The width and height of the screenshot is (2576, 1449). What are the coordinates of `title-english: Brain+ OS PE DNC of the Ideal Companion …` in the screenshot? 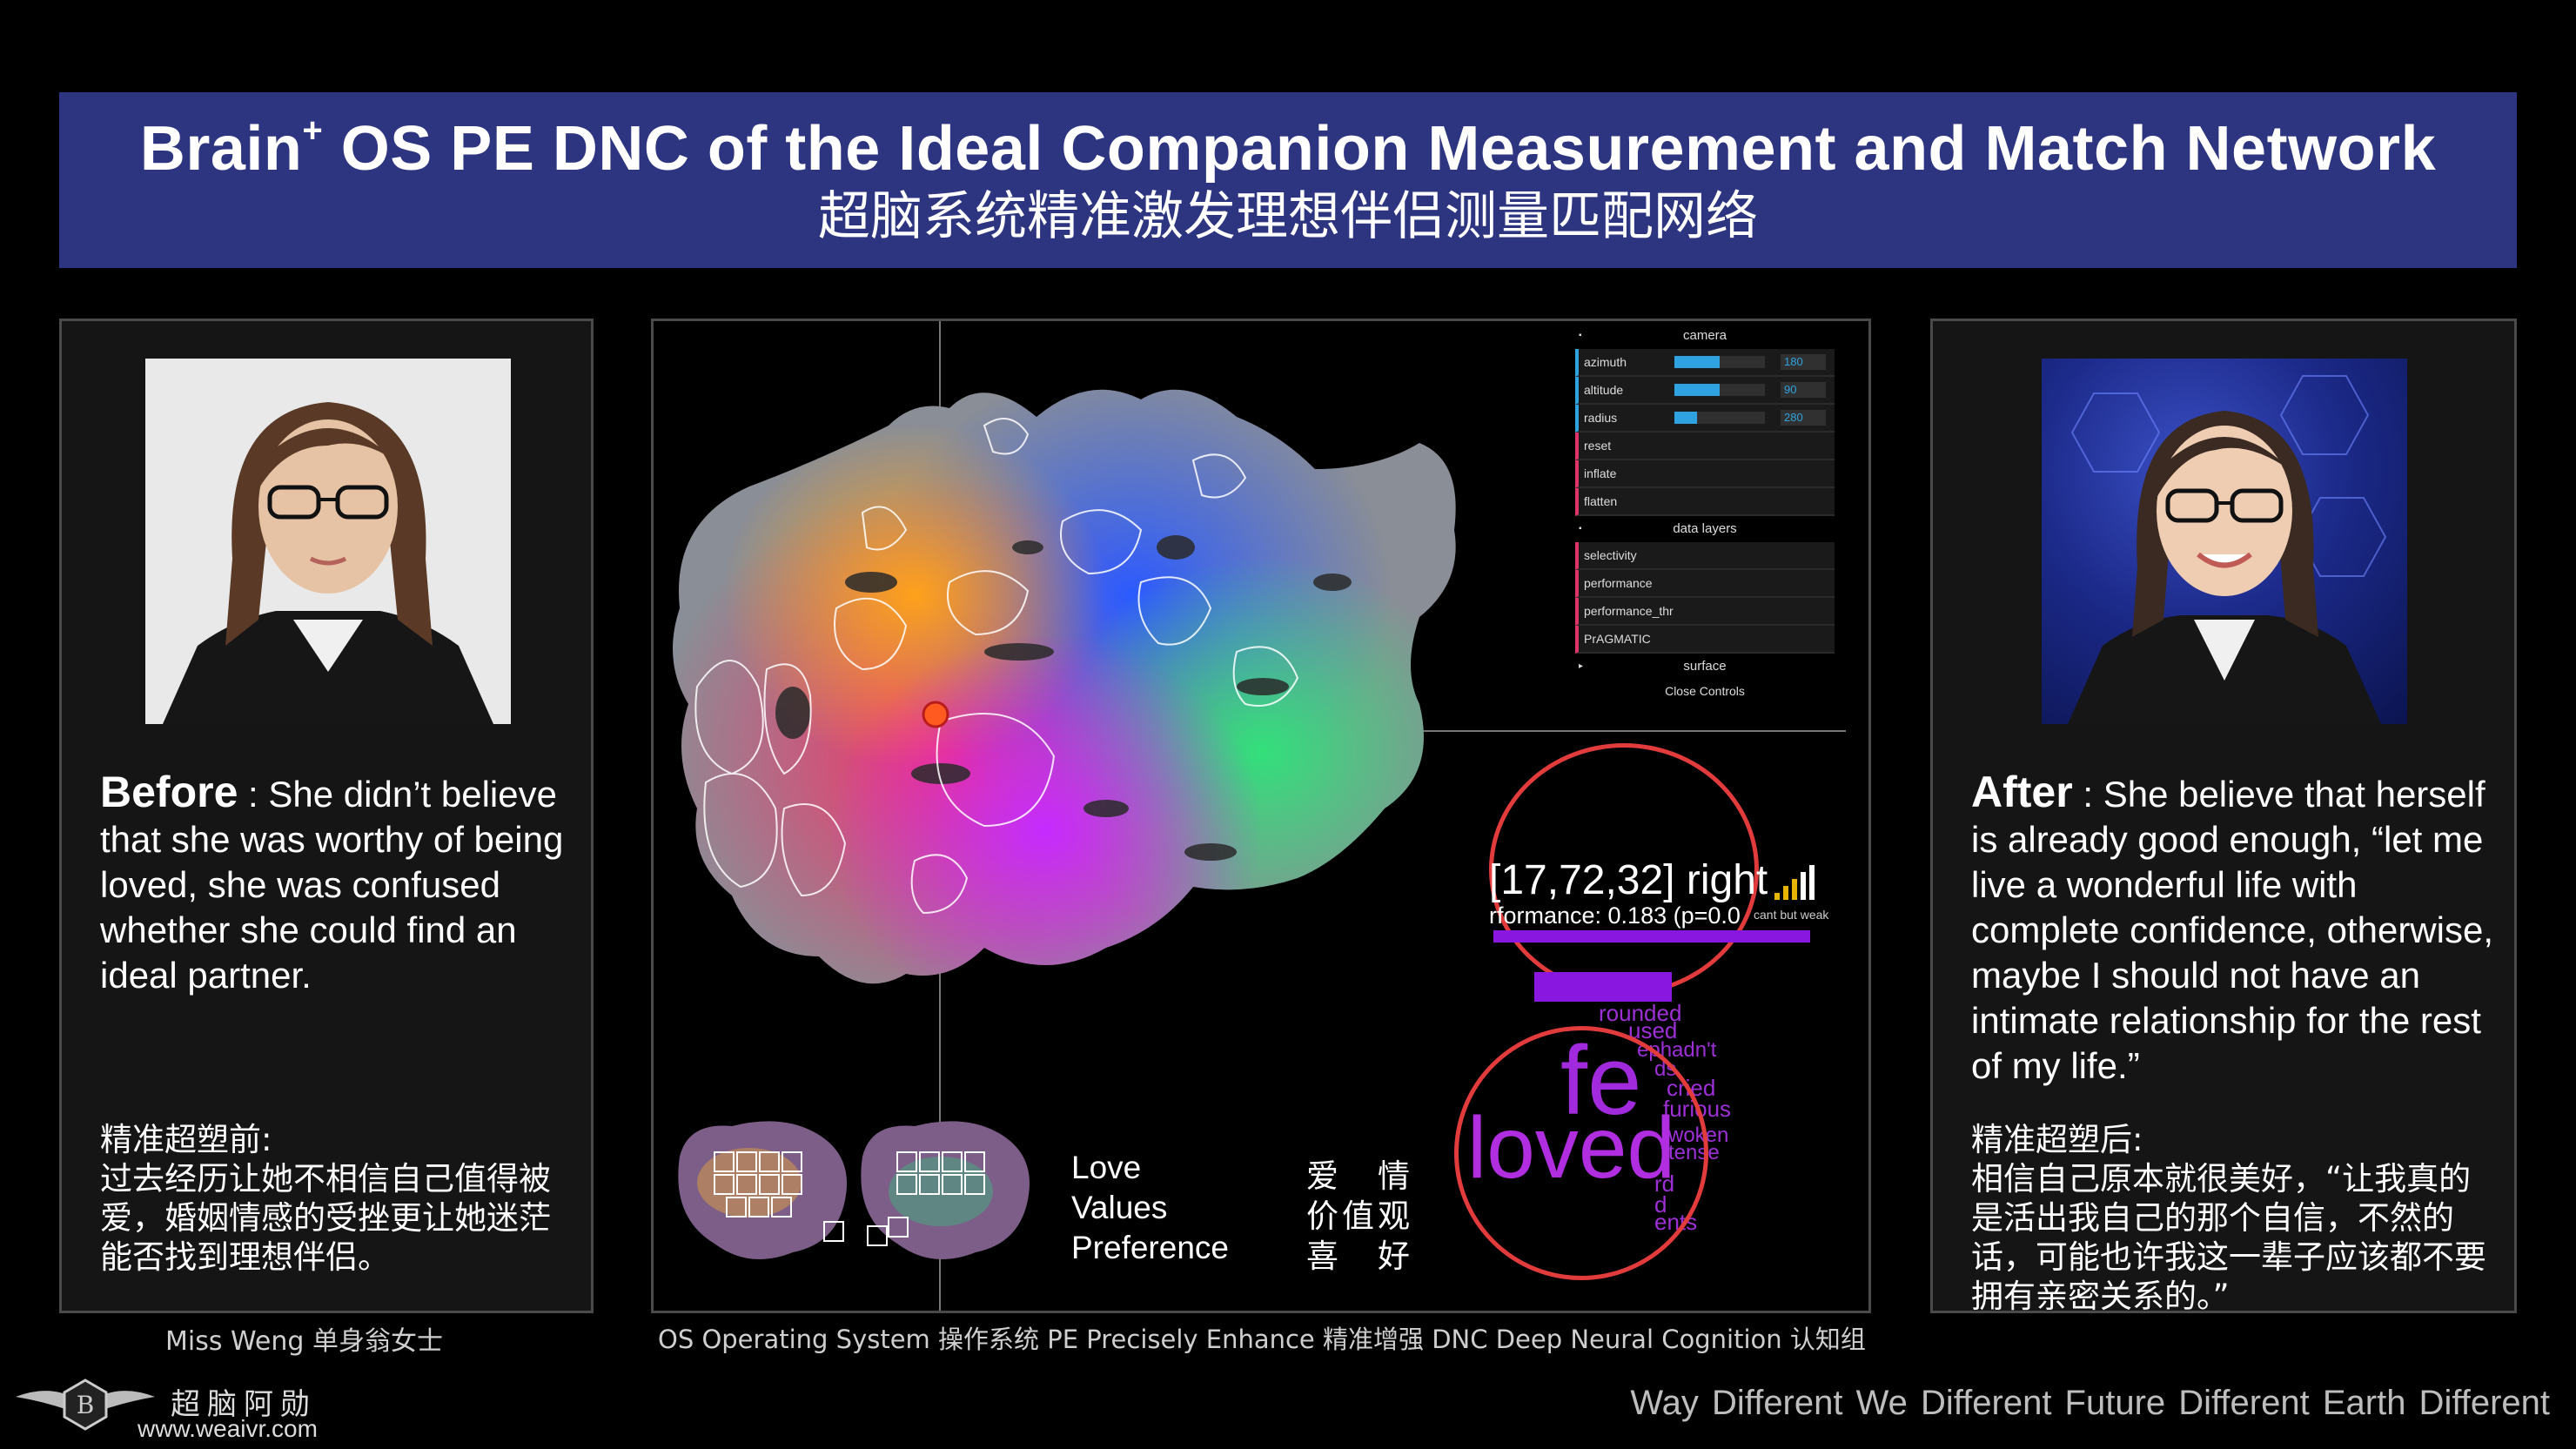 It's located at (1288, 147).